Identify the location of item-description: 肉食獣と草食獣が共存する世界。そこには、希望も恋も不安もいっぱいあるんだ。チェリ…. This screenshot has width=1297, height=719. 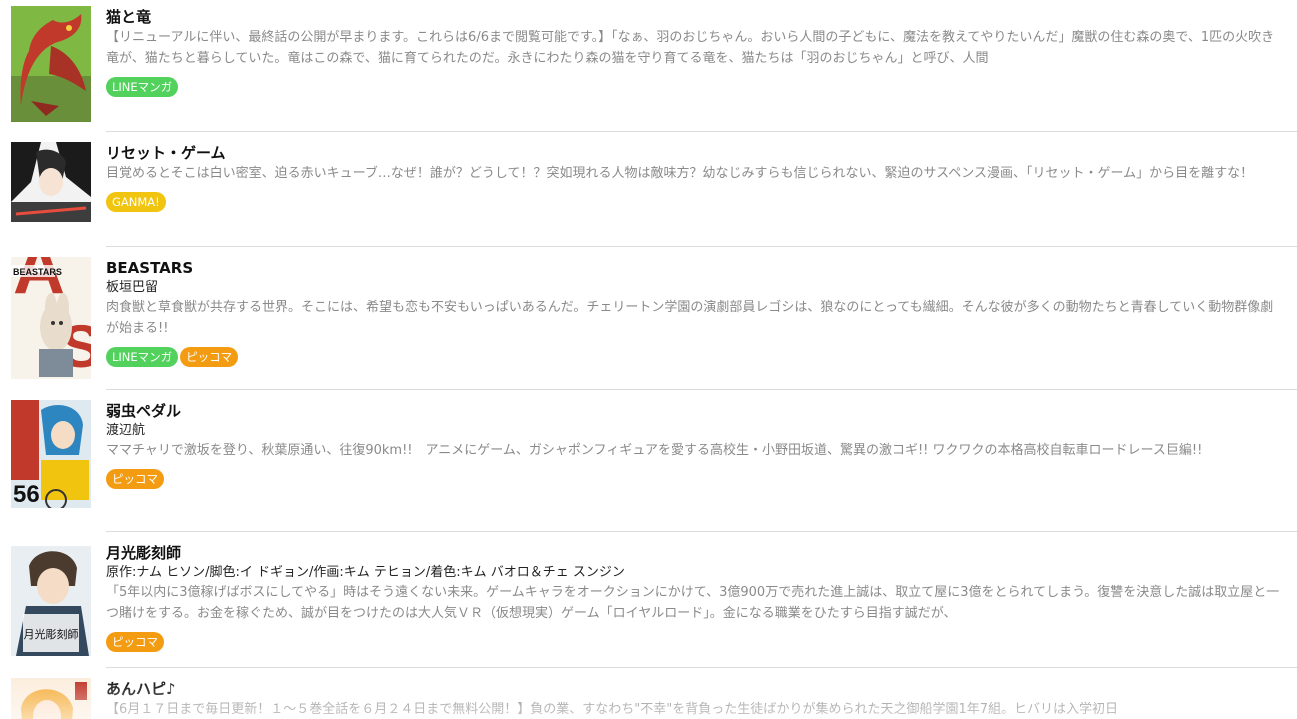
(690, 318).